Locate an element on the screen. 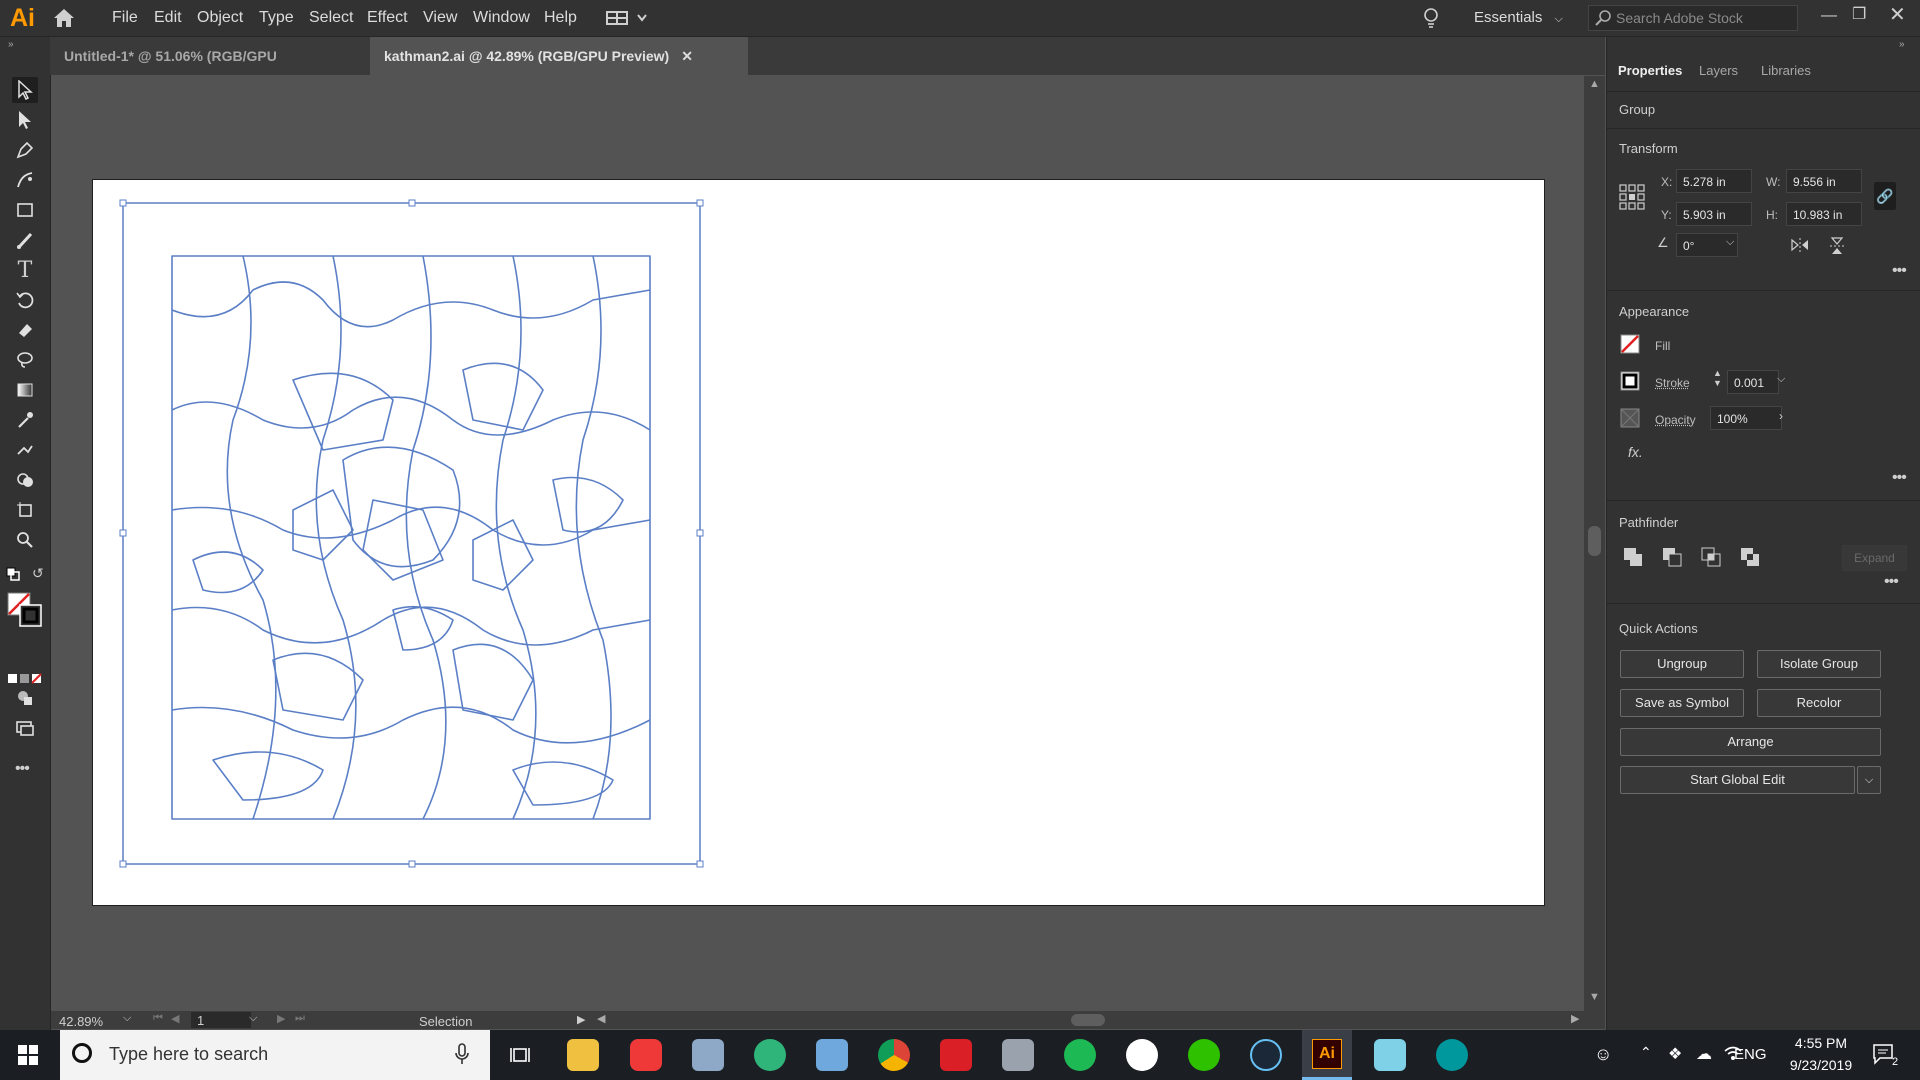 This screenshot has height=1080, width=1920. edit-toolbar-icon: ••• is located at coordinates (22, 769).